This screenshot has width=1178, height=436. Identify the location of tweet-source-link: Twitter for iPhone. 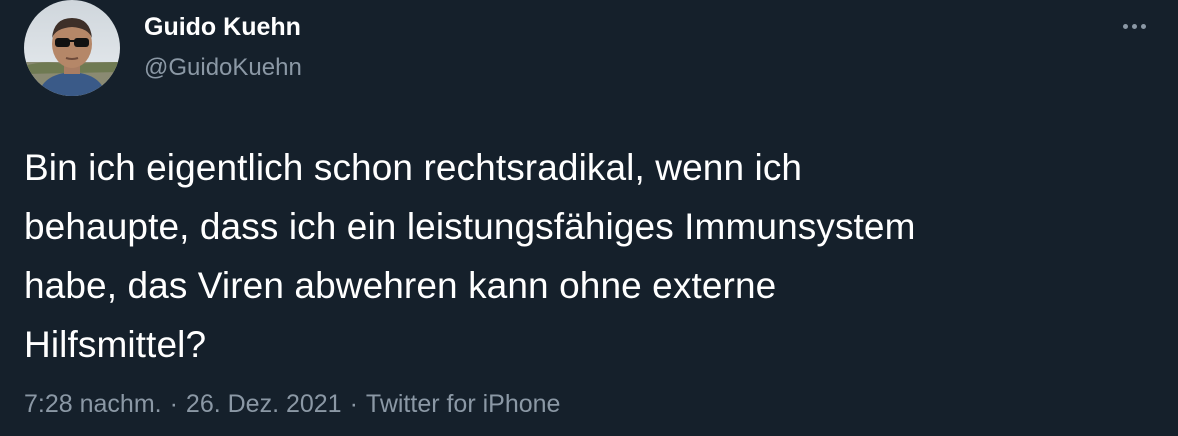
(463, 404).